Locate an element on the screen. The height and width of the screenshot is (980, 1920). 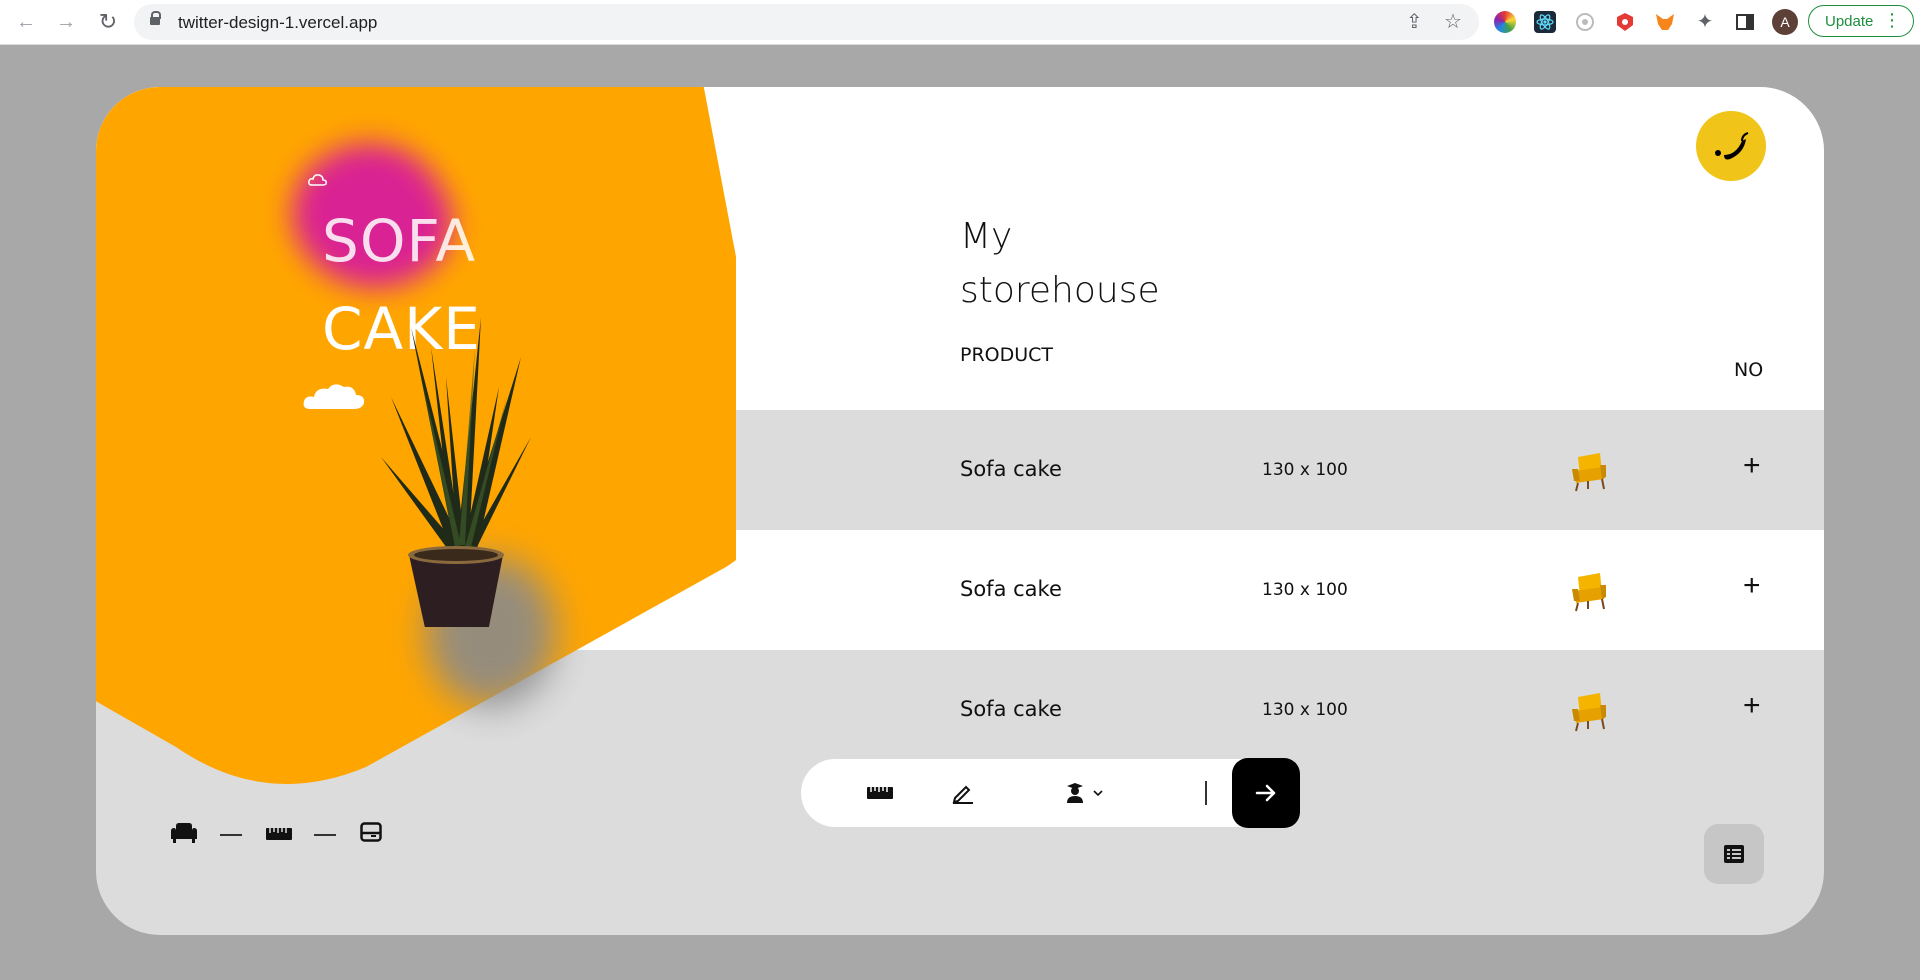
chevron-down-icon is located at coordinates (1098, 793).